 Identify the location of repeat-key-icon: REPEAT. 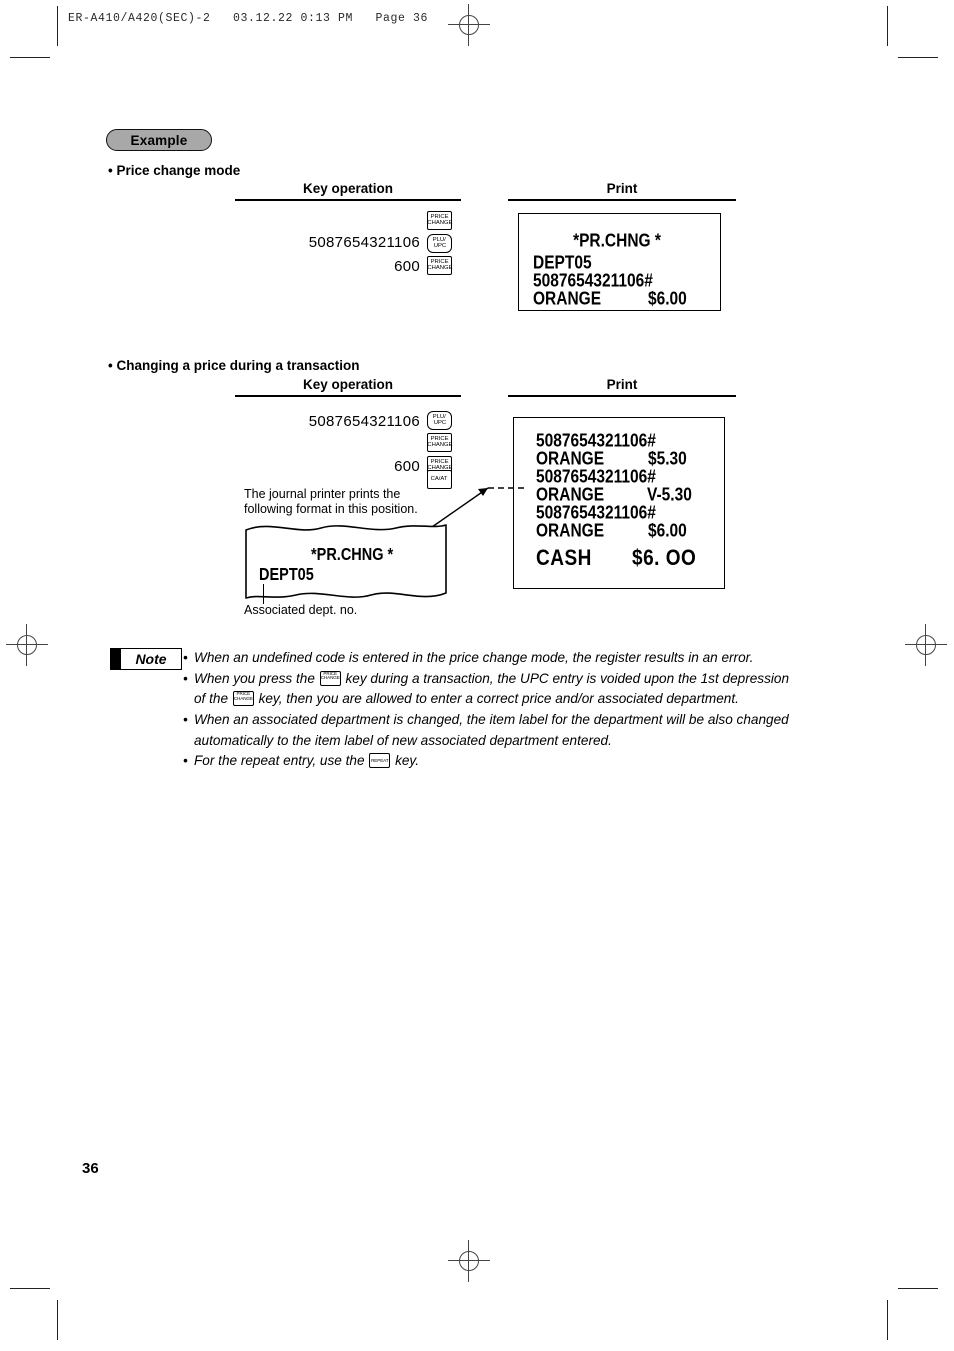
(380, 761).